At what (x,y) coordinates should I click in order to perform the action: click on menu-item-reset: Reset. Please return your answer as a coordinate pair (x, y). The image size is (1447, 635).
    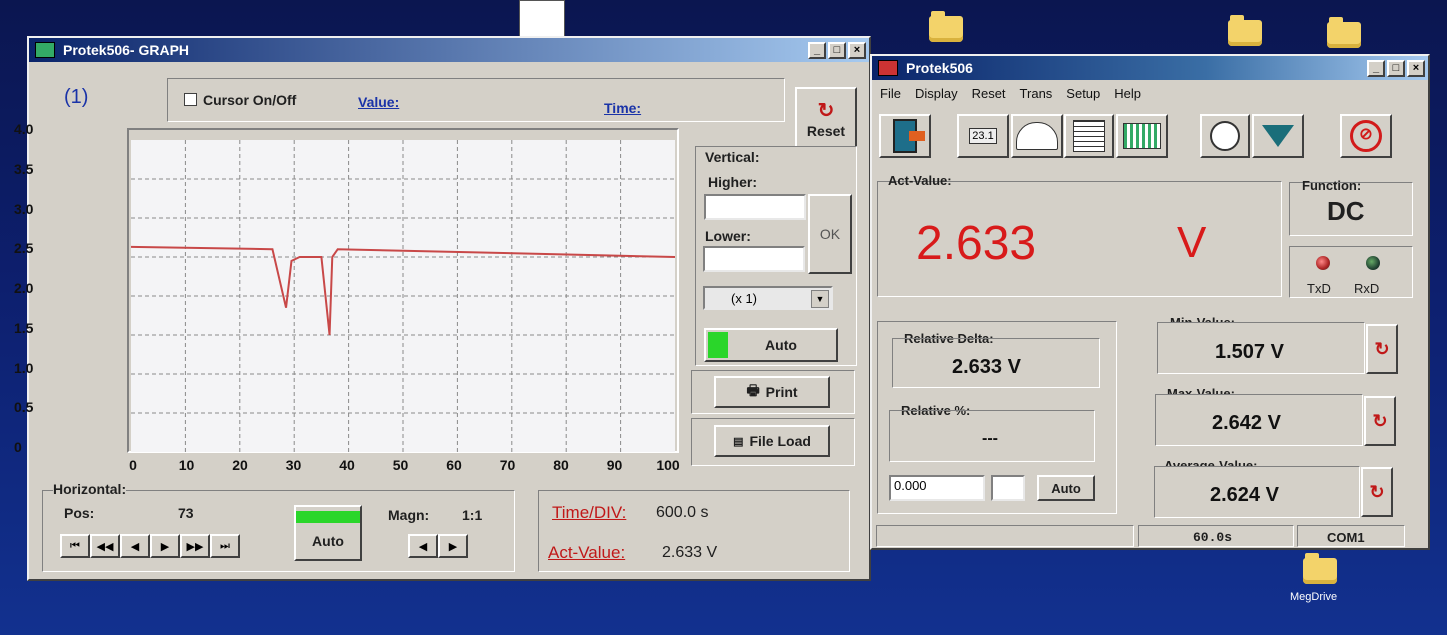
    Looking at the image, I should click on (989, 93).